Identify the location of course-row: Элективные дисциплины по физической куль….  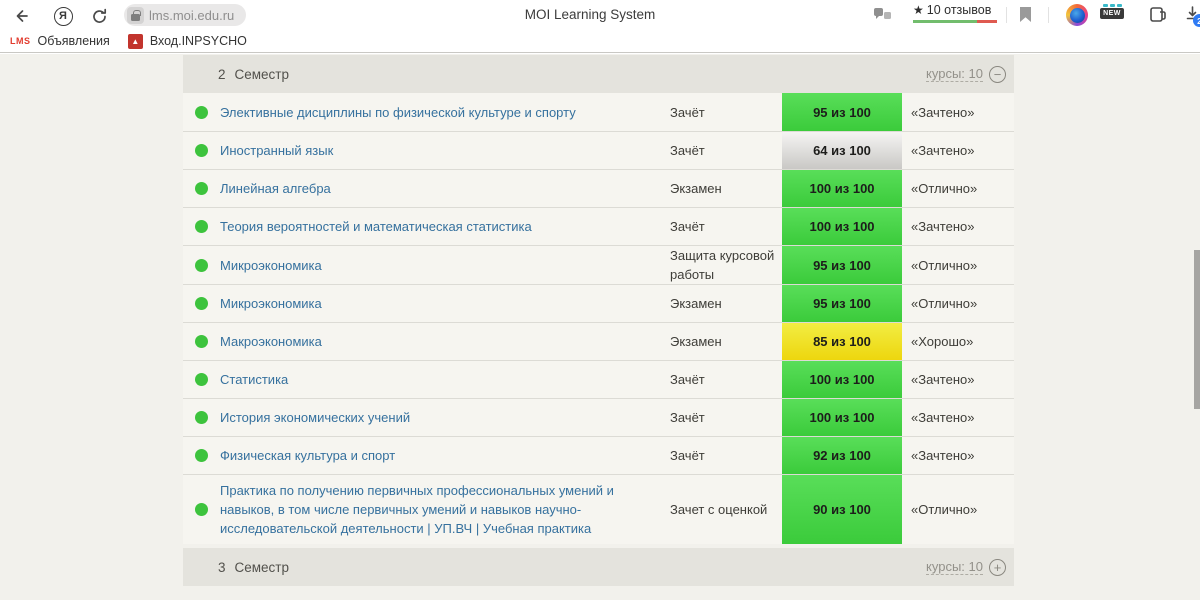
(598, 112).